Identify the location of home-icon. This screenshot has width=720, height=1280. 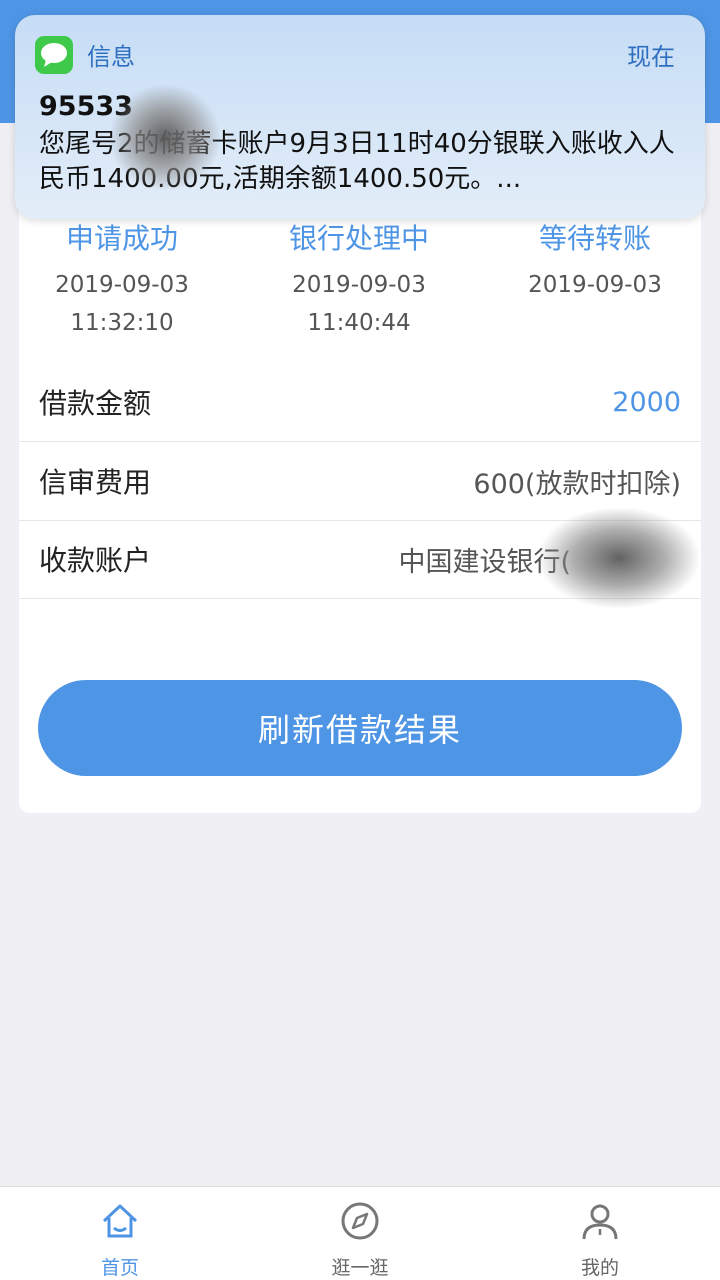
(120, 1221).